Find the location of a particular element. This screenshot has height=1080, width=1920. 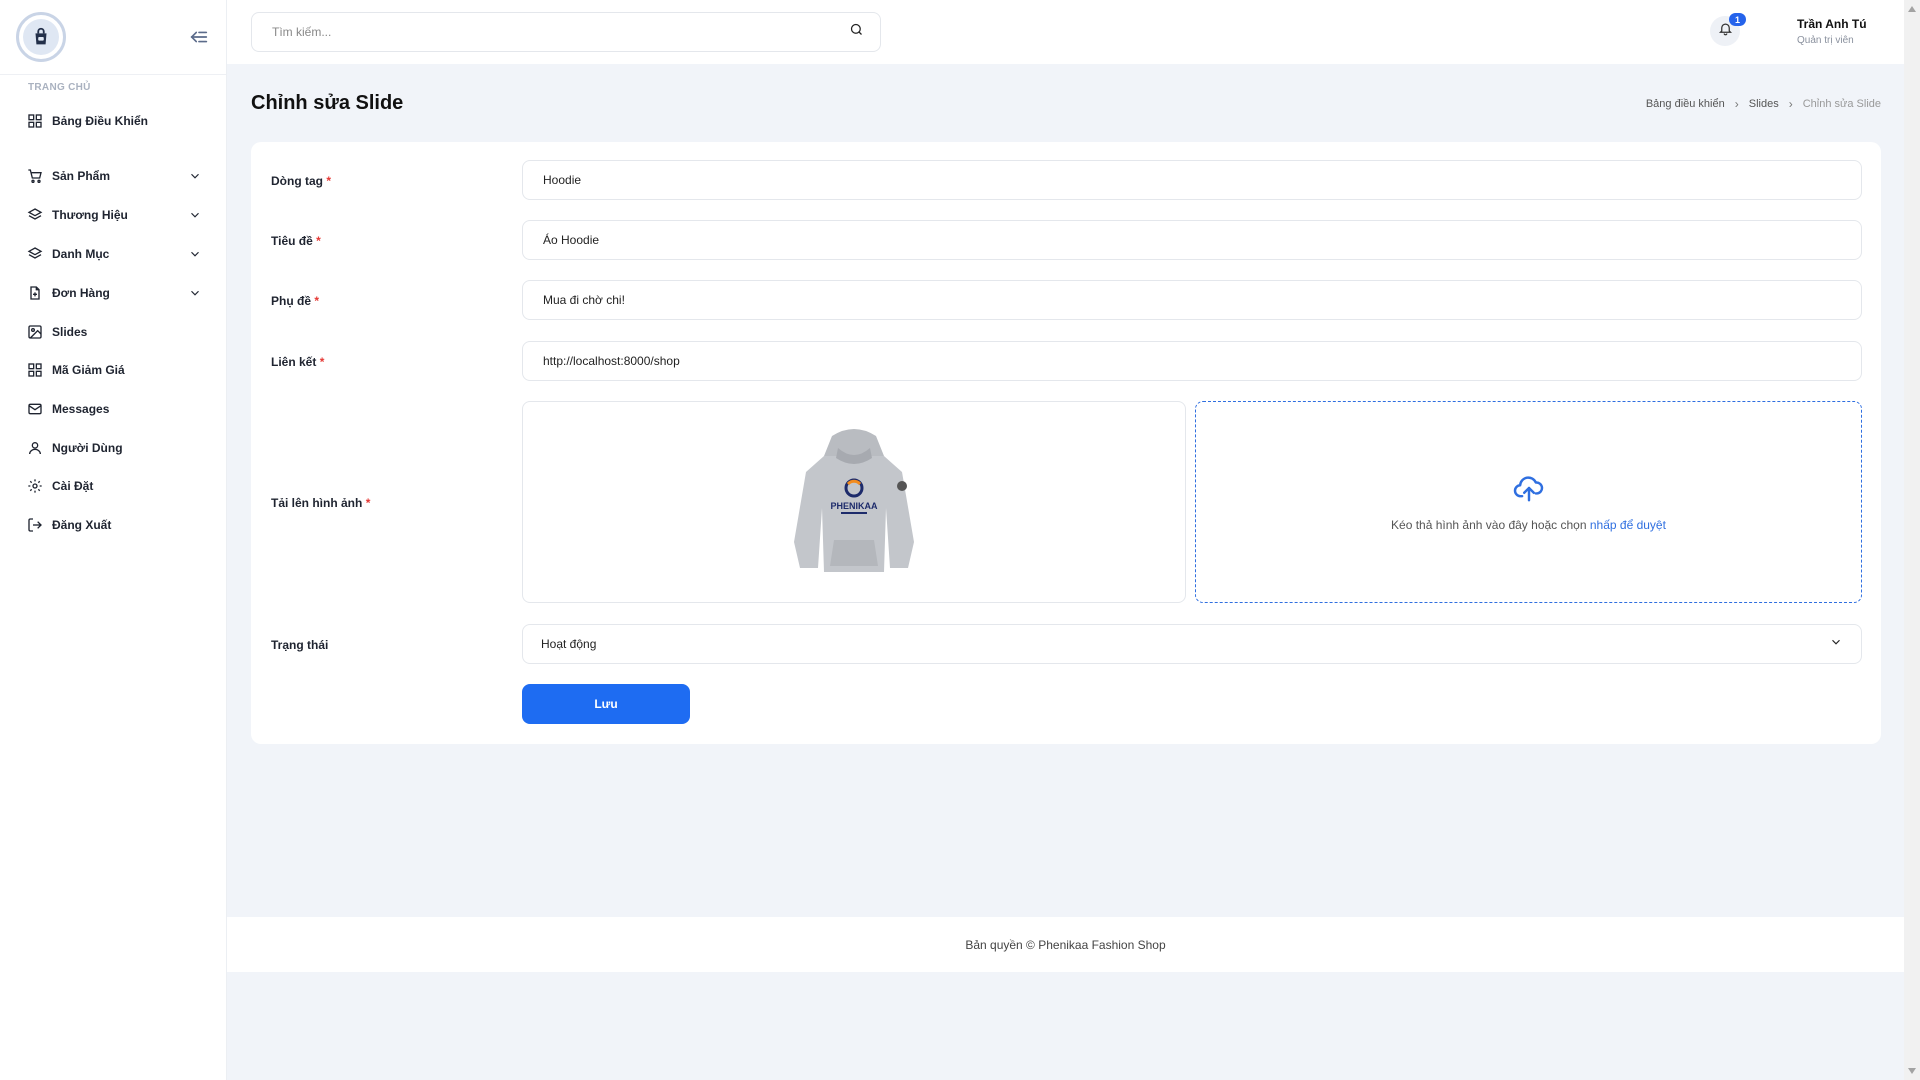

sidebar-item-coupons: Mã Giảm Giá is located at coordinates (114, 370).